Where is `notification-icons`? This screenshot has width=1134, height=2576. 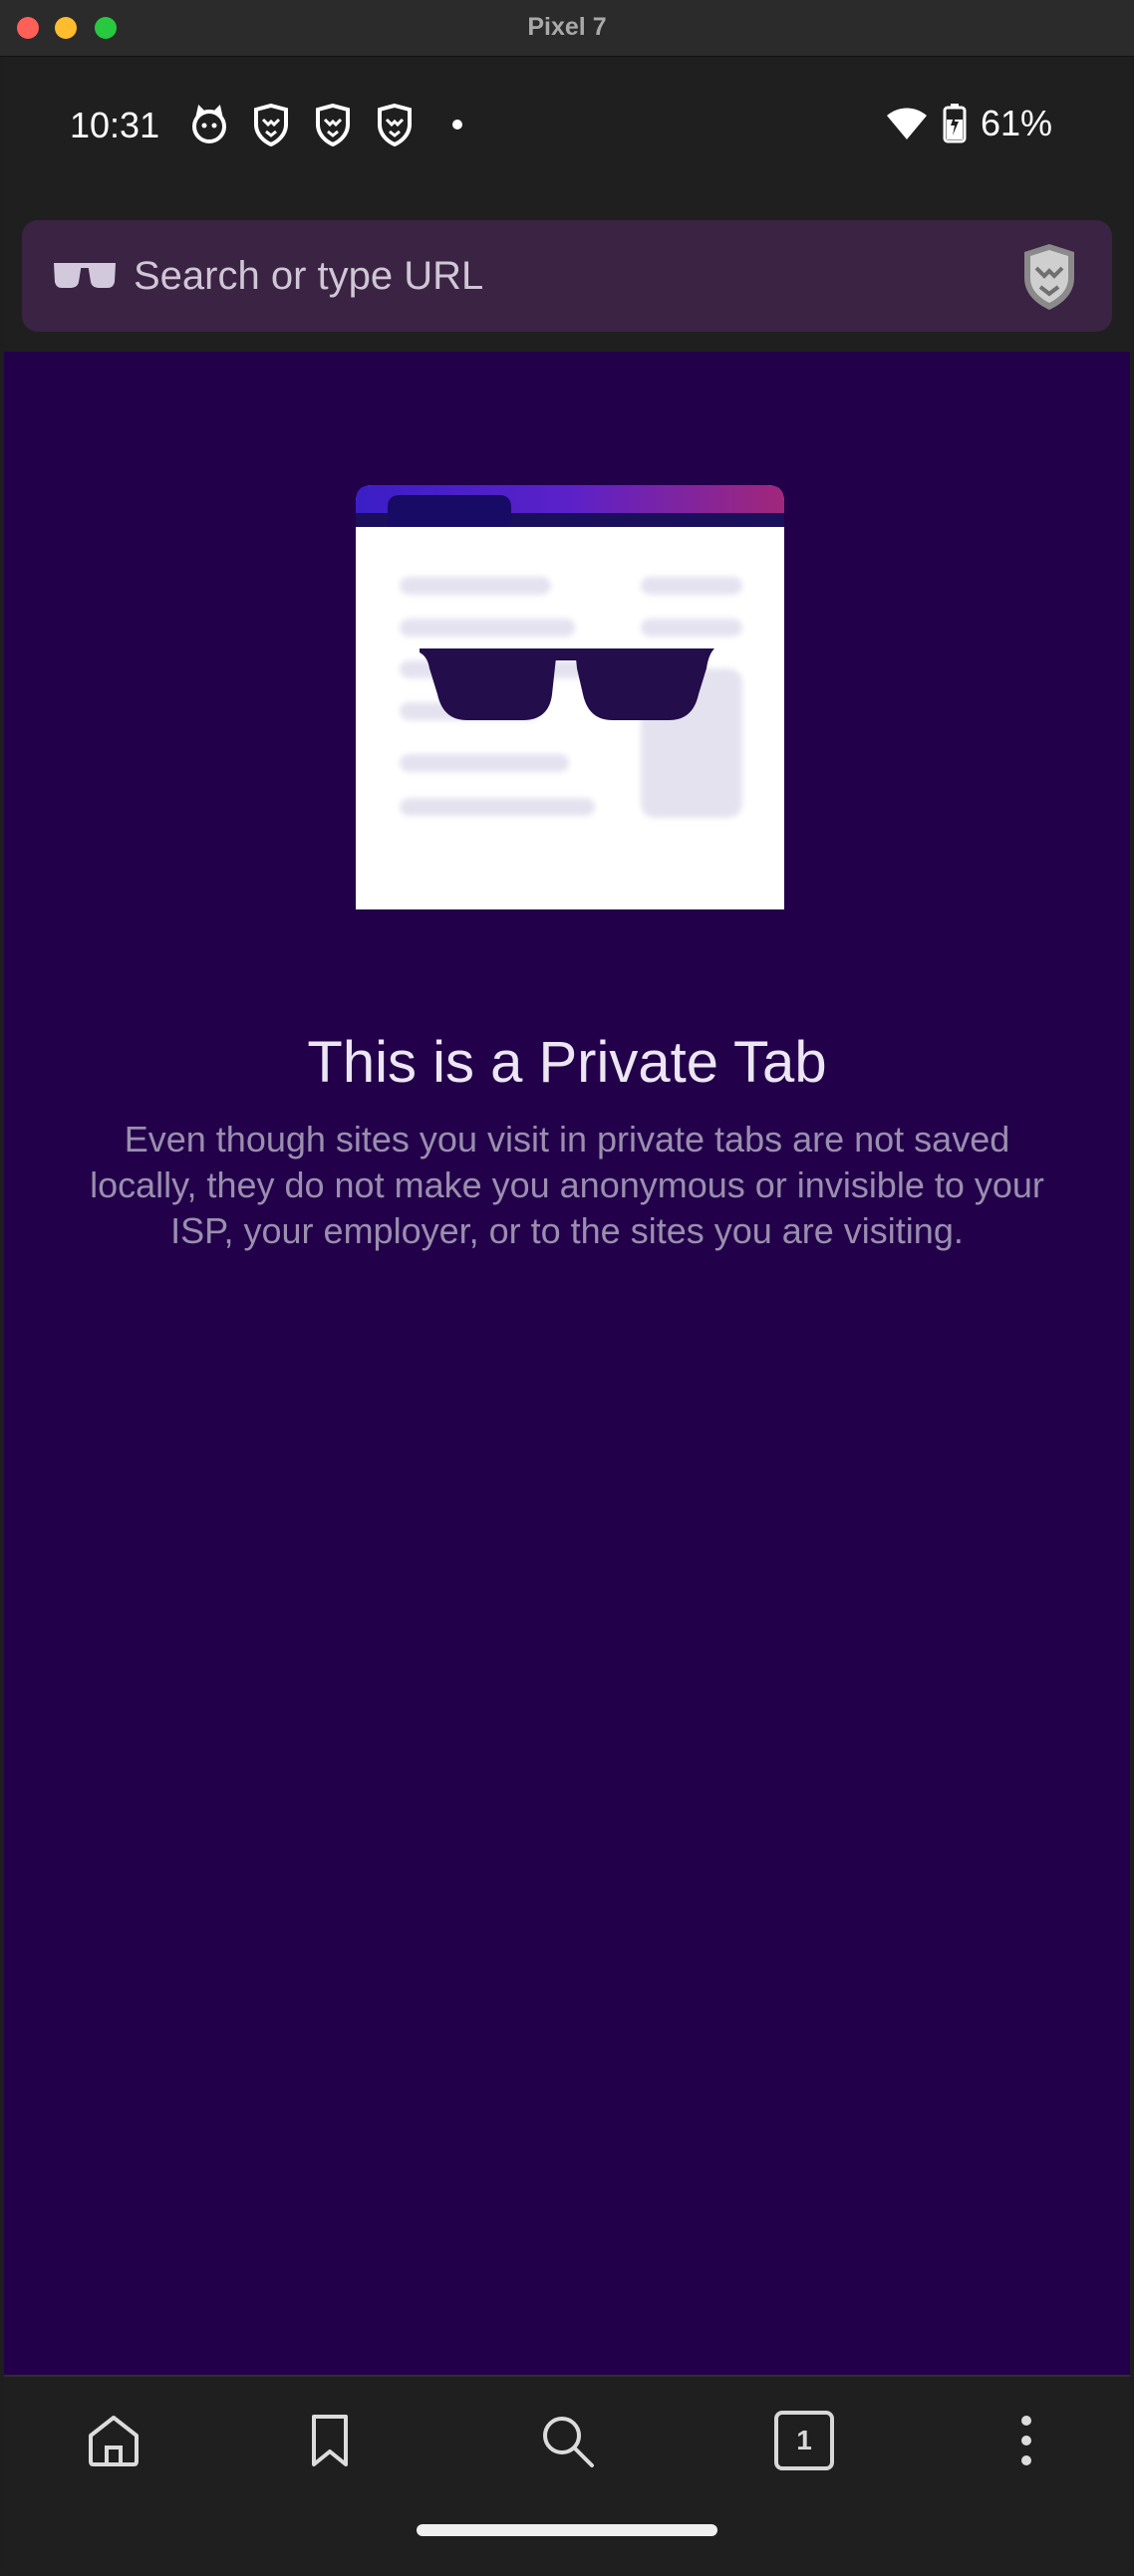
notification-icons is located at coordinates (326, 124).